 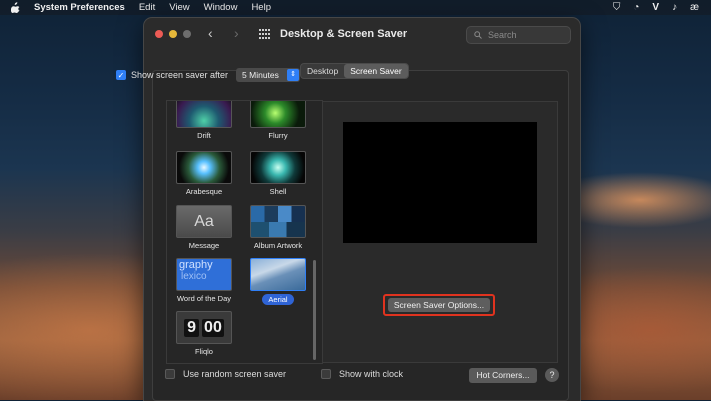 What do you see at coordinates (204, 351) in the screenshot?
I see `saver-label: Fliqlo` at bounding box center [204, 351].